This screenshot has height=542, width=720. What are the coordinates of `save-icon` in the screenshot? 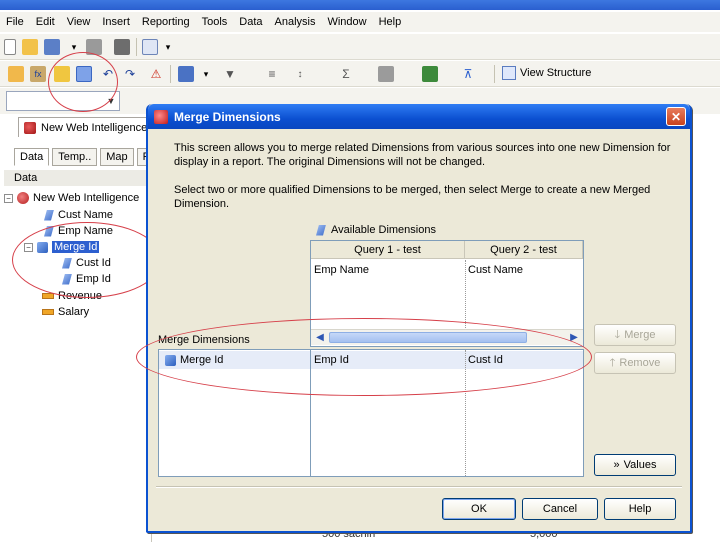 It's located at (52, 47).